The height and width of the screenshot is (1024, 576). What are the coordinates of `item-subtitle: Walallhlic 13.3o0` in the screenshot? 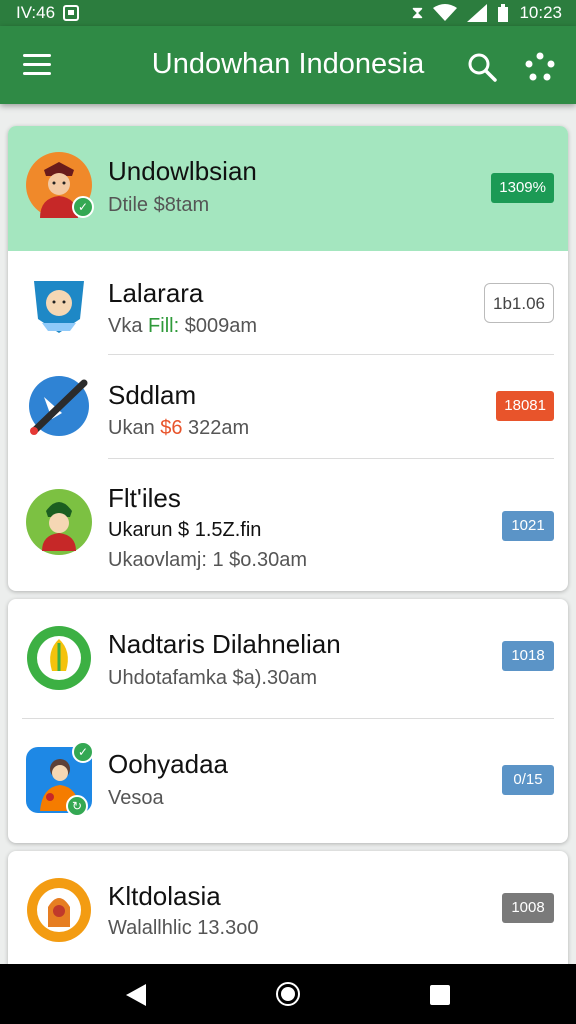 It's located at (183, 928).